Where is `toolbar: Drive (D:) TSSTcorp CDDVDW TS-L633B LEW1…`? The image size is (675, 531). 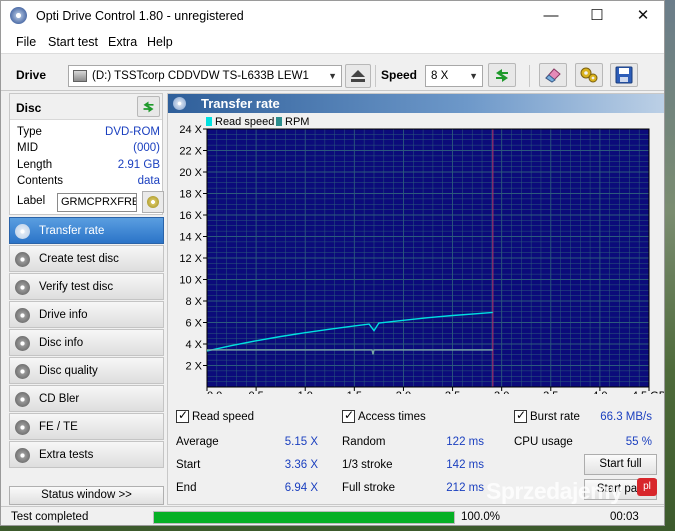 toolbar: Drive (D:) TSSTcorp CDDVDW TS-L633B LEW1… is located at coordinates (332, 72).